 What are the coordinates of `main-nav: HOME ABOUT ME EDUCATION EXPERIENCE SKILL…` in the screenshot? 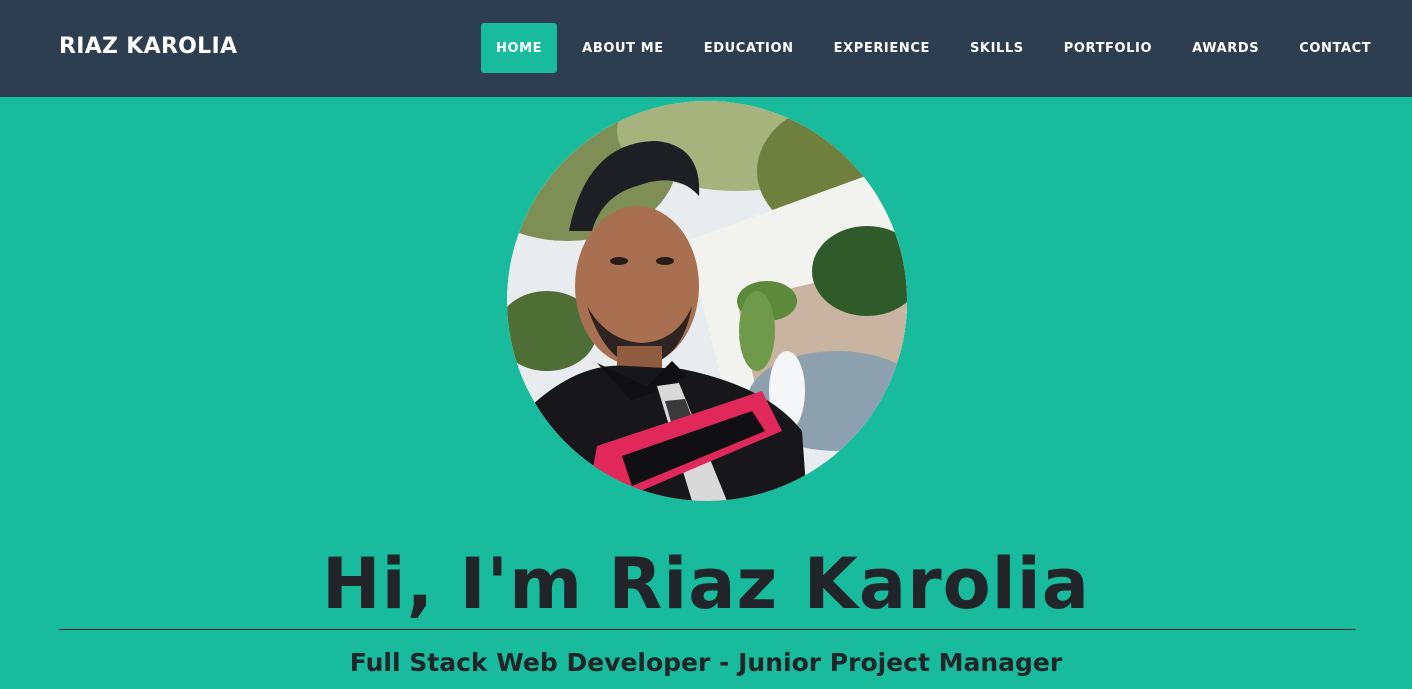 It's located at (933, 48).